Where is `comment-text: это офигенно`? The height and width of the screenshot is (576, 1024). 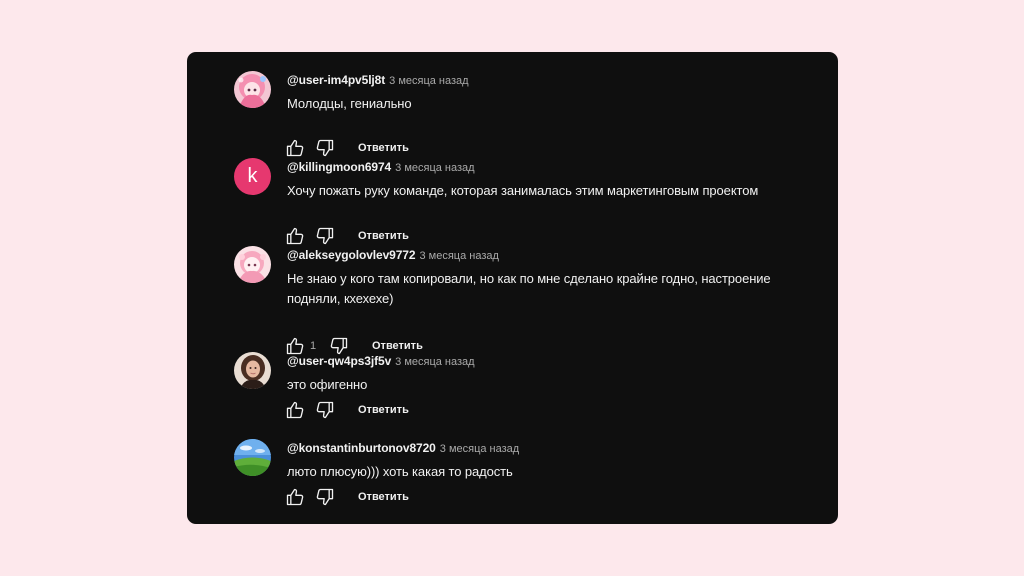
comment-text: это офигенно is located at coordinates (327, 384).